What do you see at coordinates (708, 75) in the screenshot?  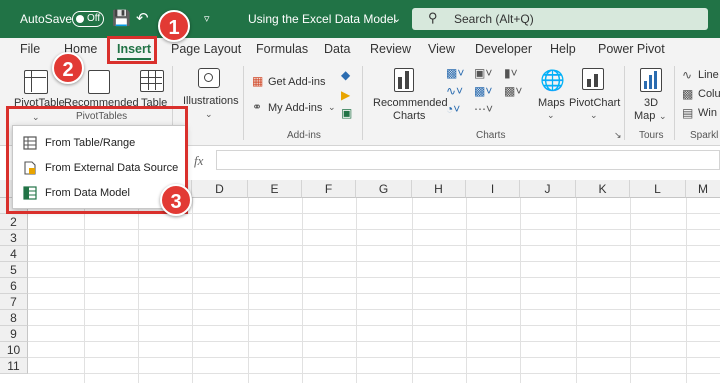 I see `sparkline-line-label: Line` at bounding box center [708, 75].